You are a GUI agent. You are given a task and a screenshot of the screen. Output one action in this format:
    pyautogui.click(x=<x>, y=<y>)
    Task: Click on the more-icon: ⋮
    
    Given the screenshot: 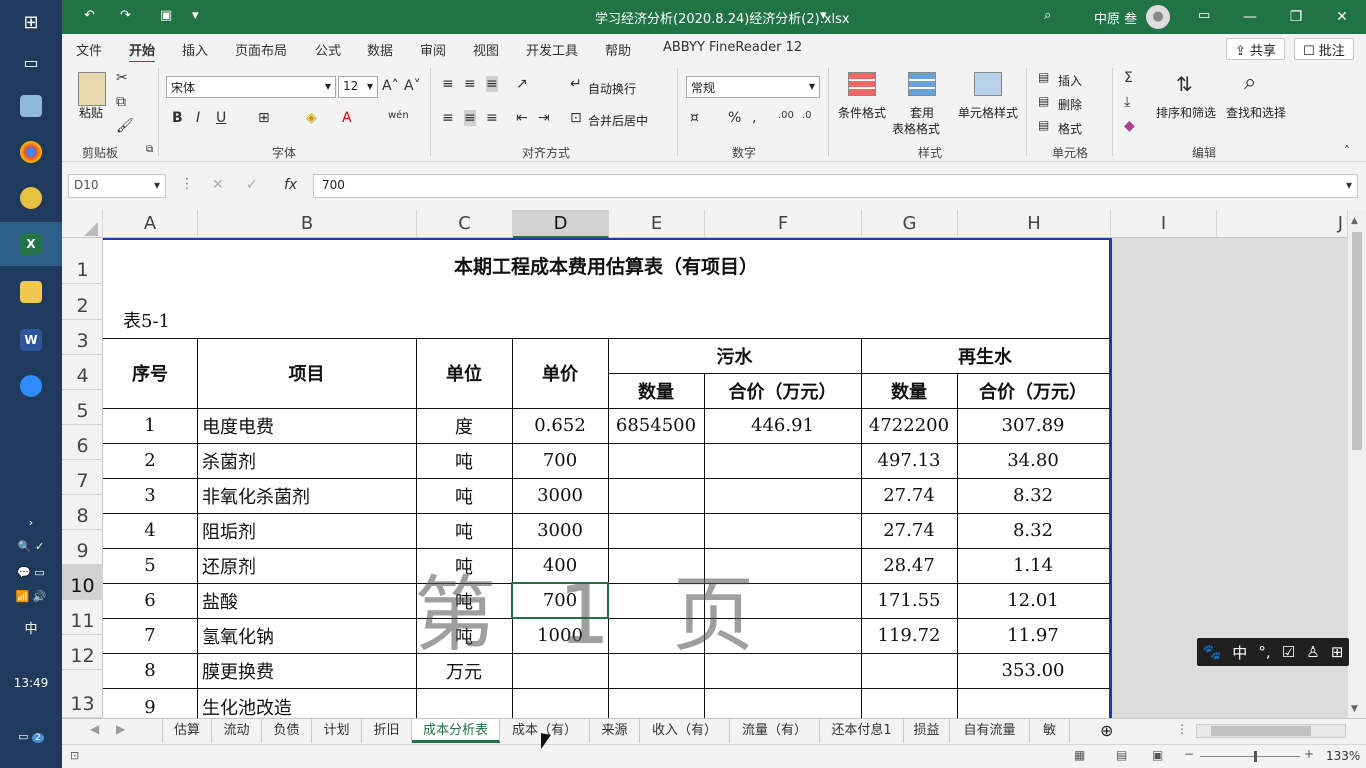 What is the action you would take?
    pyautogui.click(x=187, y=184)
    